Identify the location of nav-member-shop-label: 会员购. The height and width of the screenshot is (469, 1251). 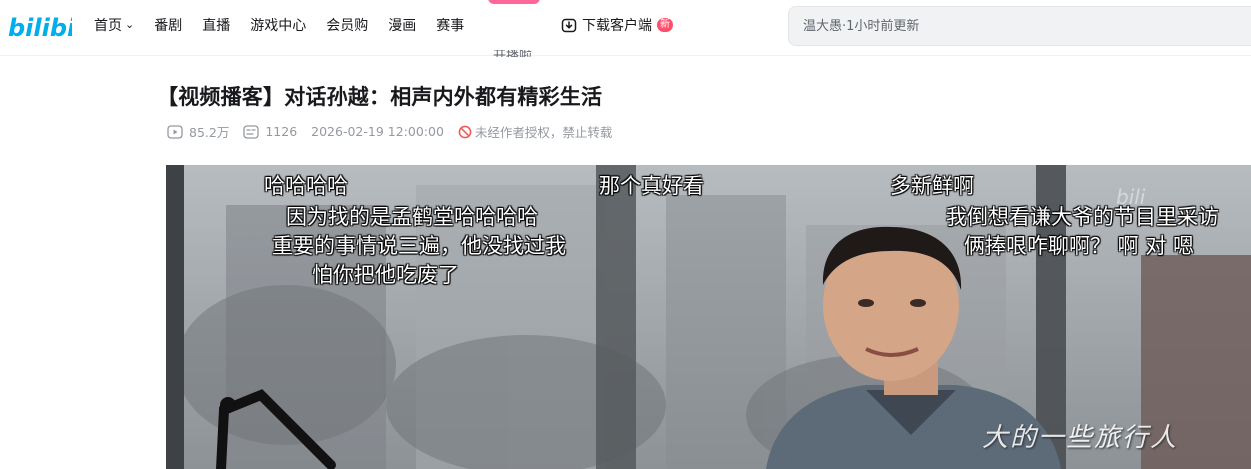
(347, 26).